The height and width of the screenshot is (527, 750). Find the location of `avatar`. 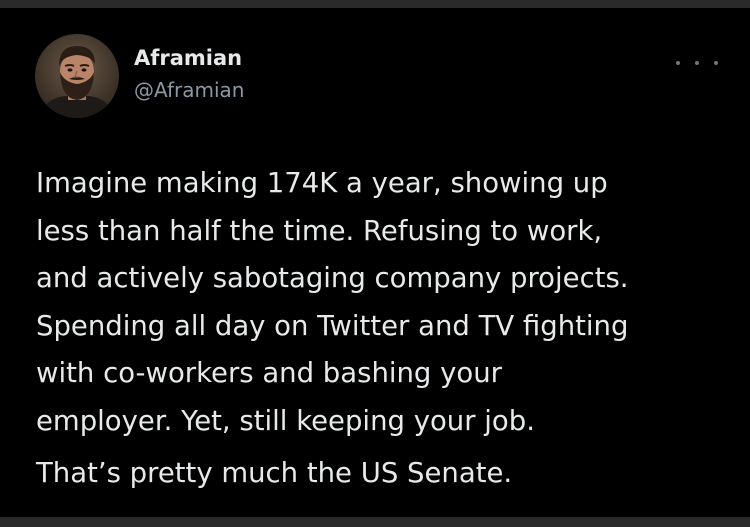

avatar is located at coordinates (77, 76).